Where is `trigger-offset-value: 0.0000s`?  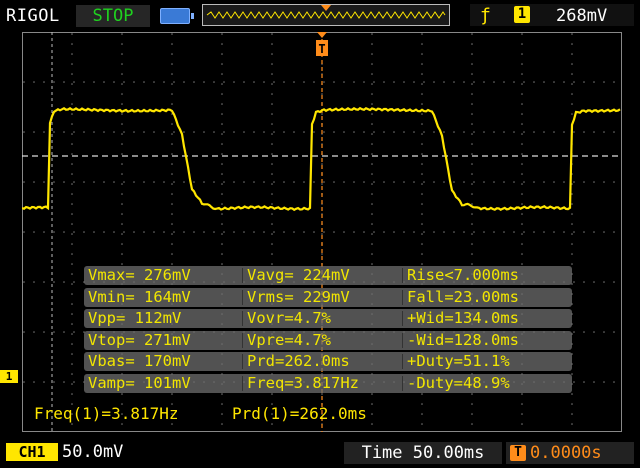 trigger-offset-value: 0.0000s is located at coordinates (566, 453).